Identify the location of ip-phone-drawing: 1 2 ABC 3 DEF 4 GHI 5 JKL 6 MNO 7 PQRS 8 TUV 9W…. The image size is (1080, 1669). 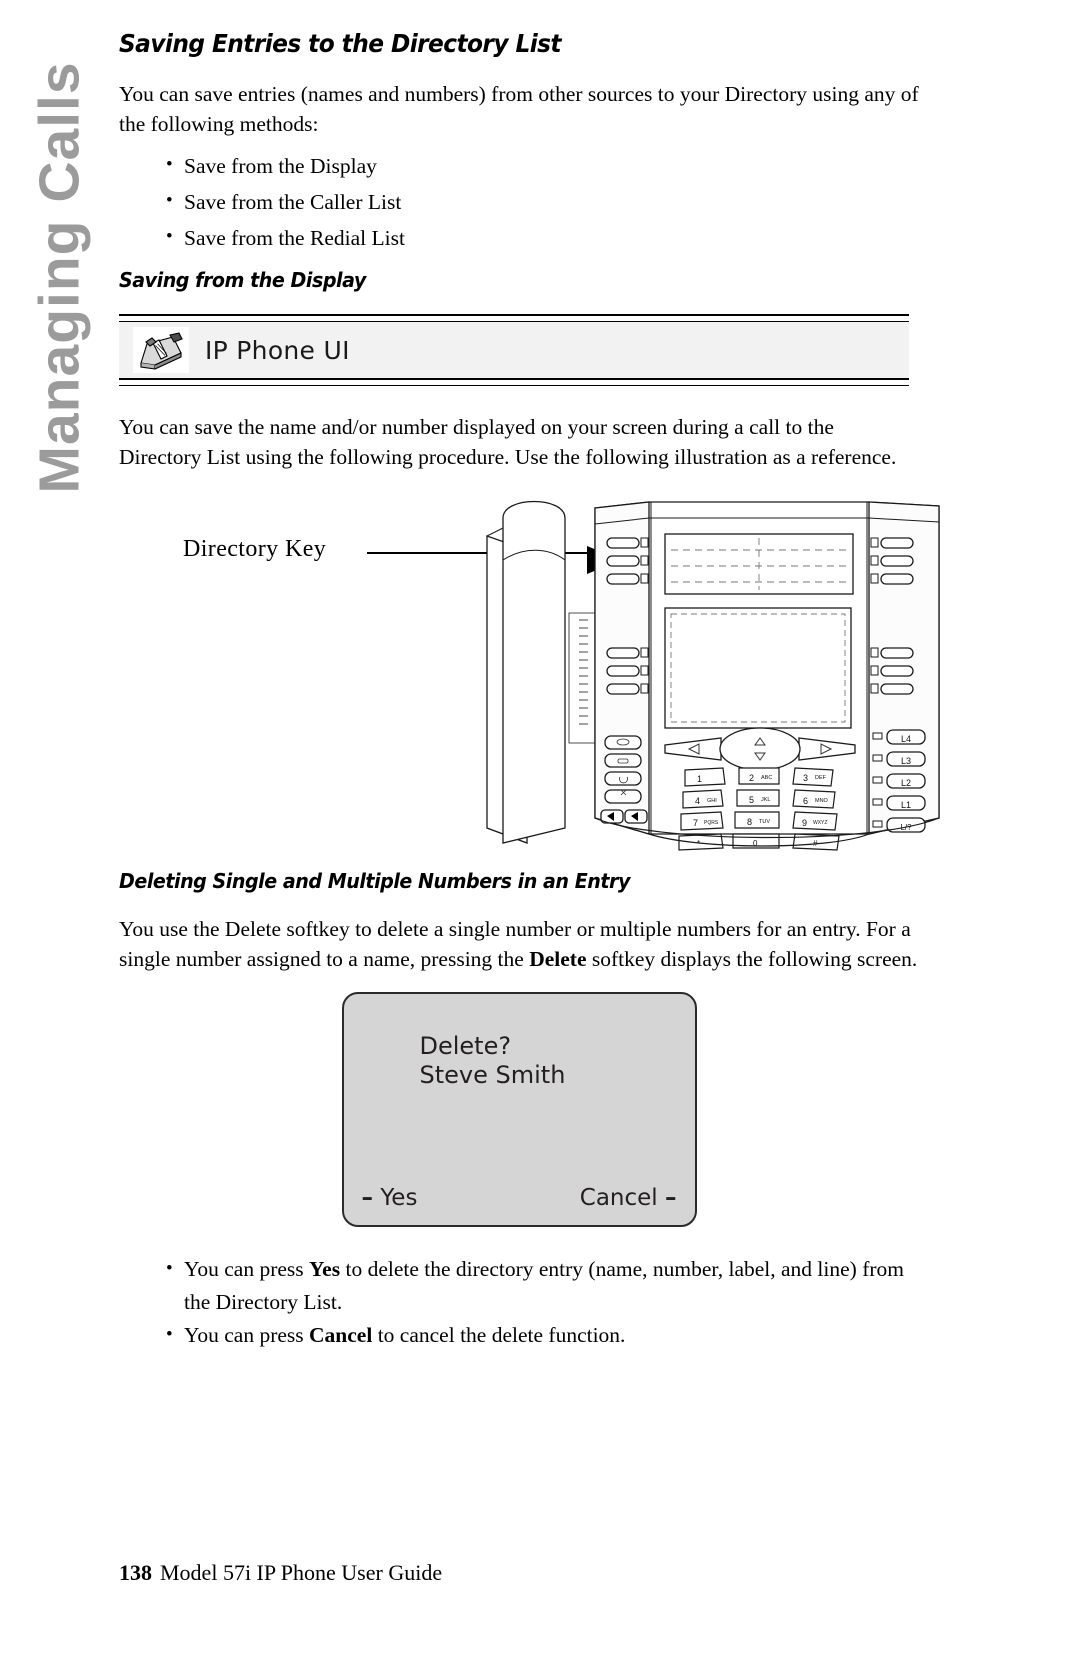
(713, 676).